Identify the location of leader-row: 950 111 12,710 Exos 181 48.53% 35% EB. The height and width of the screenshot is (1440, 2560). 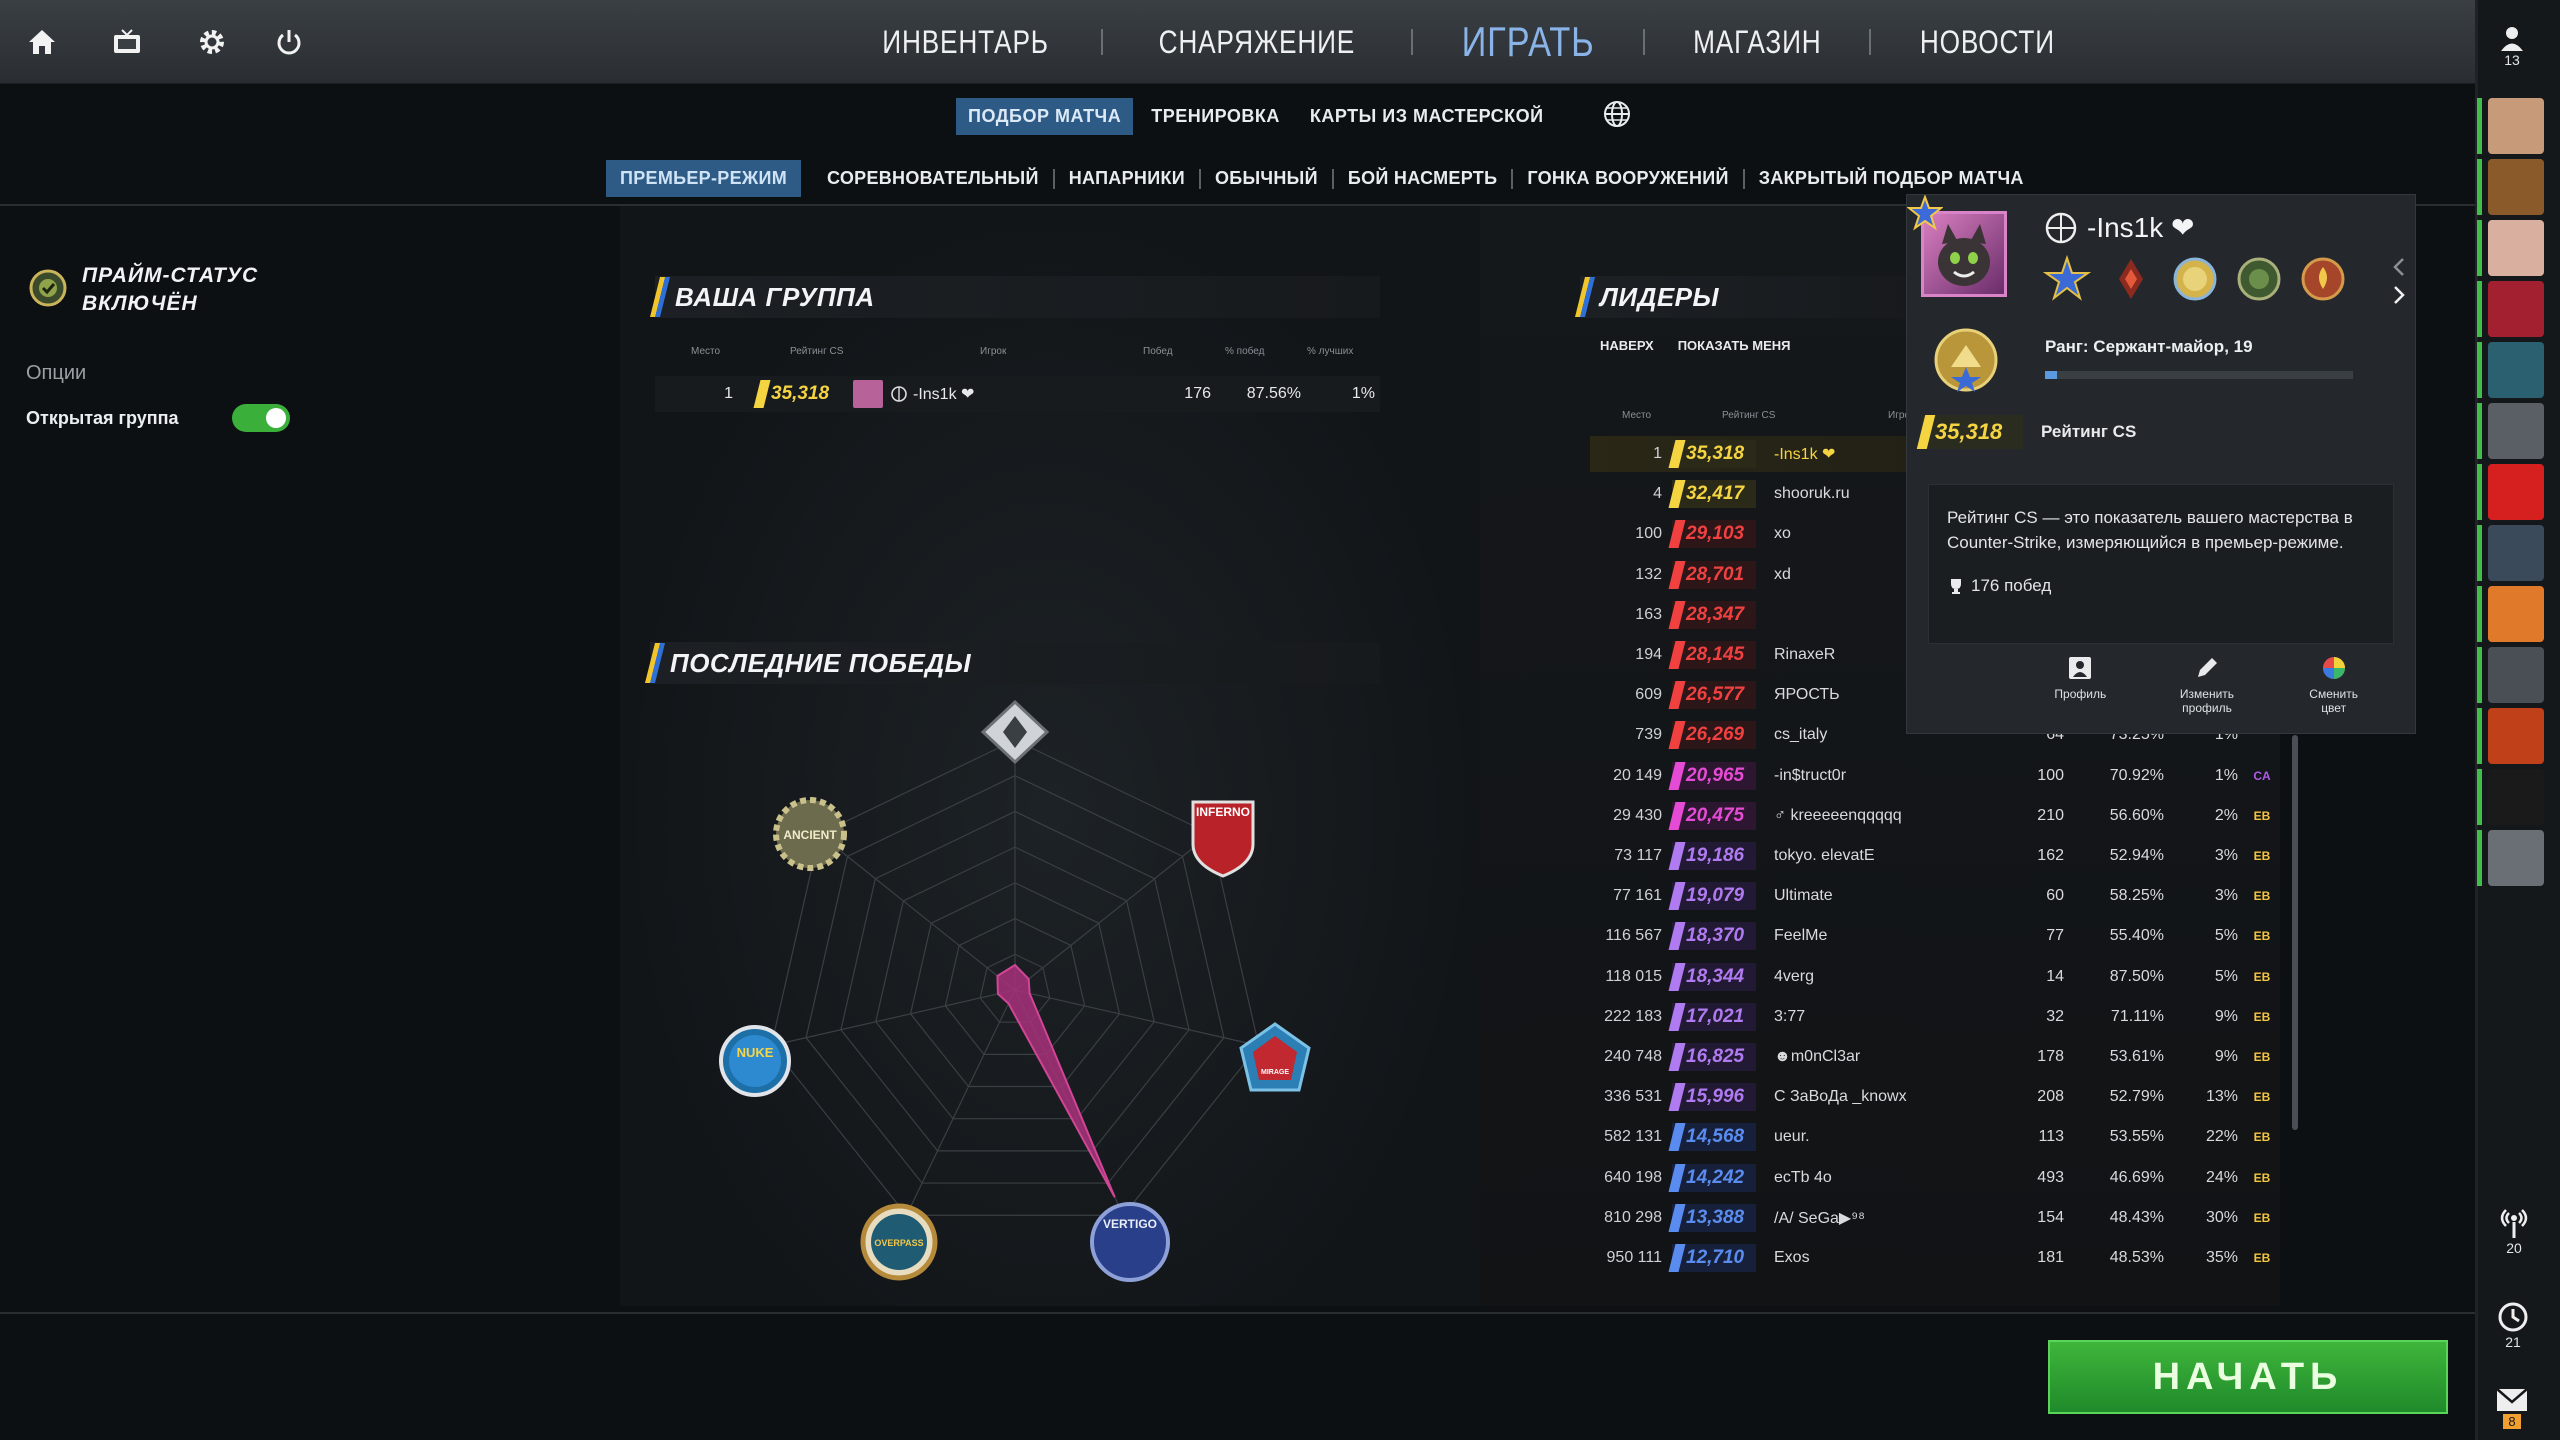
(1940, 1258).